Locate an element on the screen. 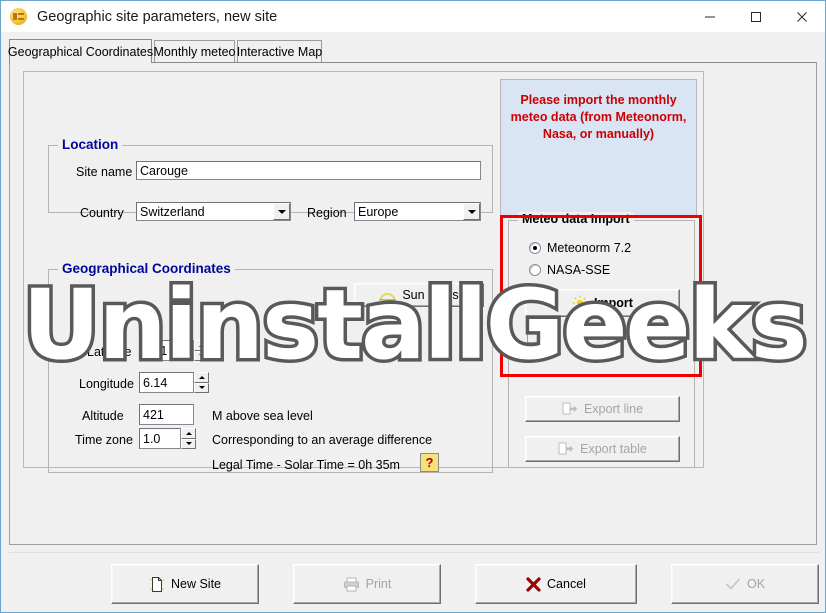 This screenshot has height=613, width=826. maximize-button is located at coordinates (756, 16).